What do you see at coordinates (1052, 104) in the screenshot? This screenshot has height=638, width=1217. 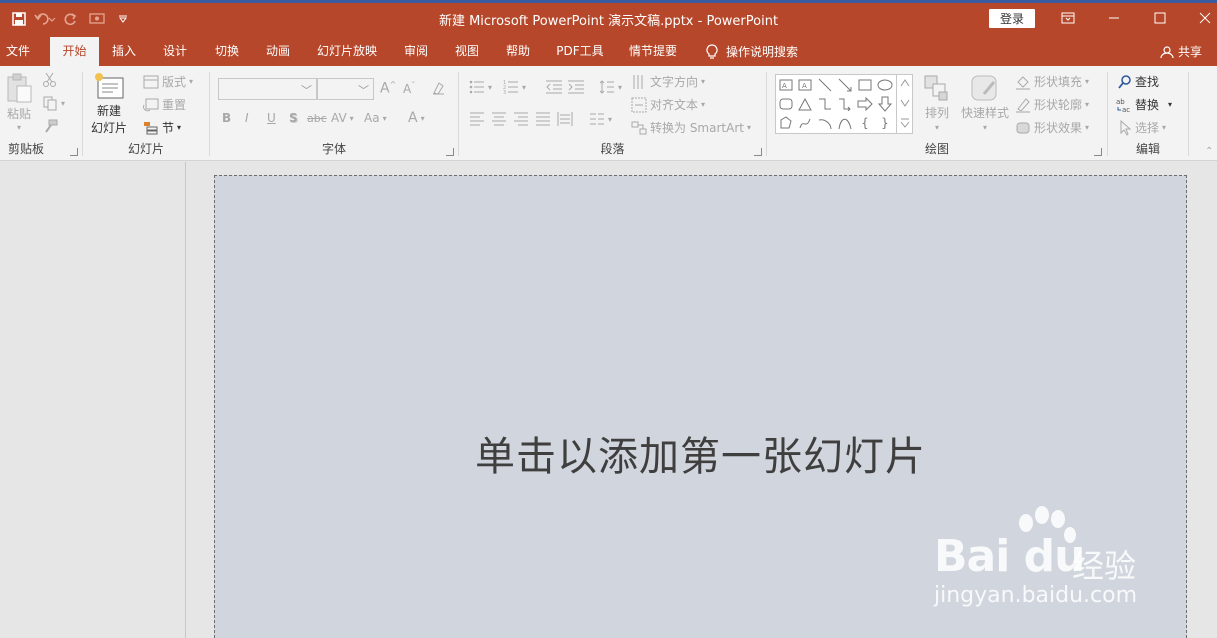 I see `shape-outline-button: 形状轮廓 ▾` at bounding box center [1052, 104].